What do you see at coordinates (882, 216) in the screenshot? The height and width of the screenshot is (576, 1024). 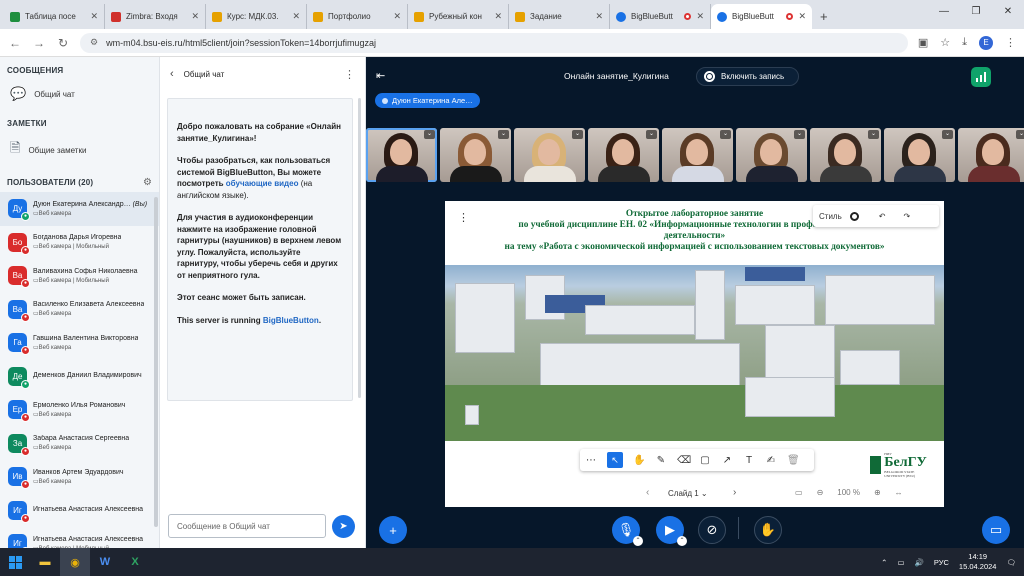 I see `undo-icon: ↶` at bounding box center [882, 216].